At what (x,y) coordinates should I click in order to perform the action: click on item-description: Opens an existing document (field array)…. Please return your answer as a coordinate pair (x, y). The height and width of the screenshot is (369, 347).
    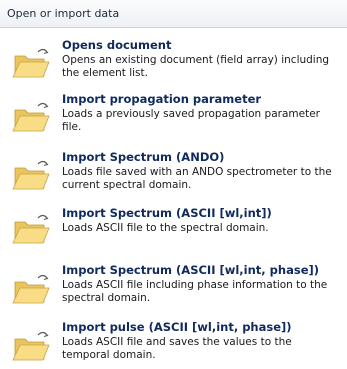
    Looking at the image, I should click on (196, 66).